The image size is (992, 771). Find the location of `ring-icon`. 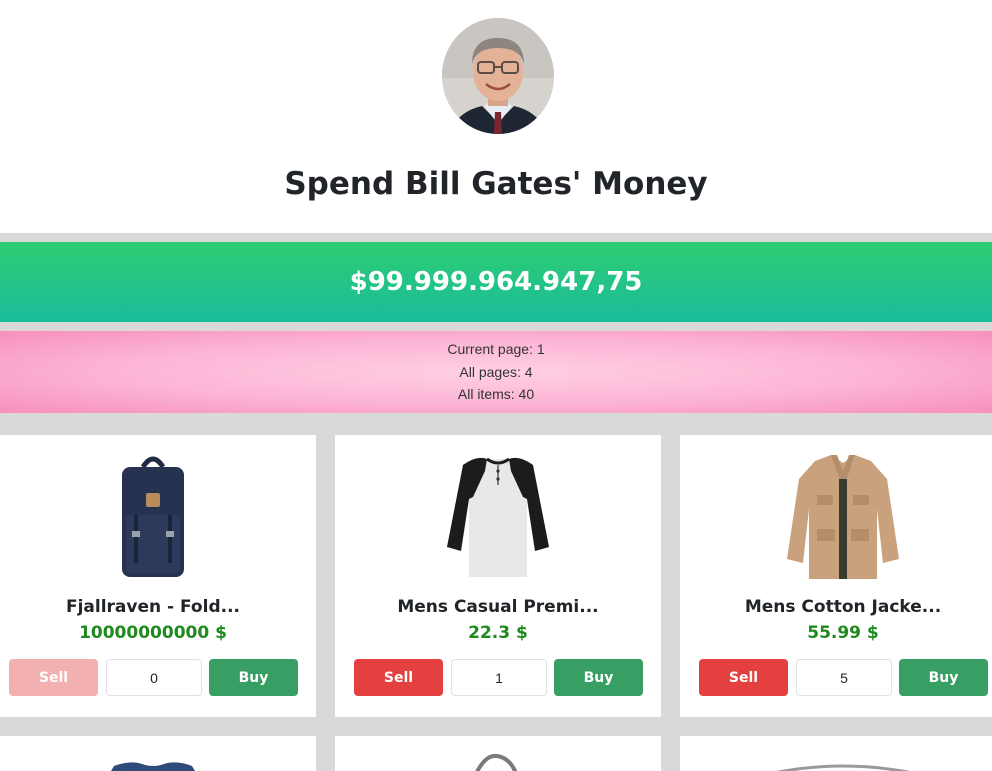

ring-icon is located at coordinates (843, 767).